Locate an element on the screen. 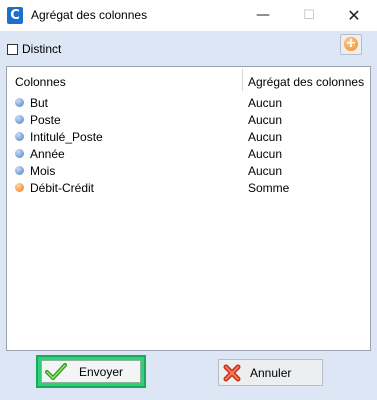 This screenshot has height=400, width=377. list-header: Colonnes Agrégat des colonnes is located at coordinates (188, 80).